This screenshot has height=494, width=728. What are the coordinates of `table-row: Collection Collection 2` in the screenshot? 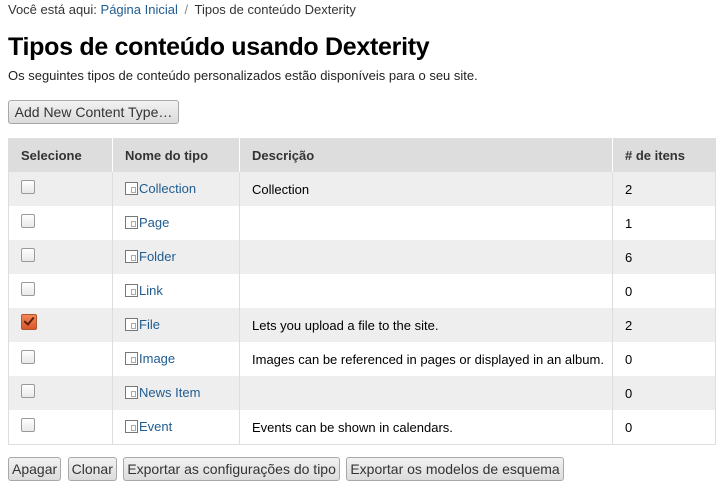 It's located at (362, 189).